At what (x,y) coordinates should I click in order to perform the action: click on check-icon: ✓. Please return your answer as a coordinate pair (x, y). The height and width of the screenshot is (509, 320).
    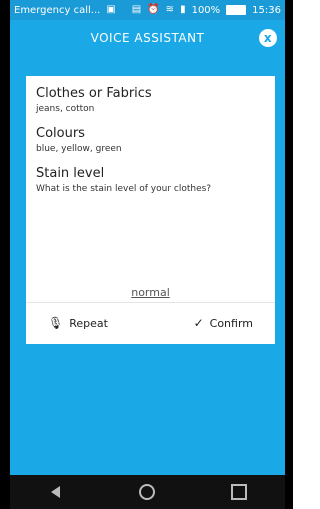
    Looking at the image, I should click on (198, 323).